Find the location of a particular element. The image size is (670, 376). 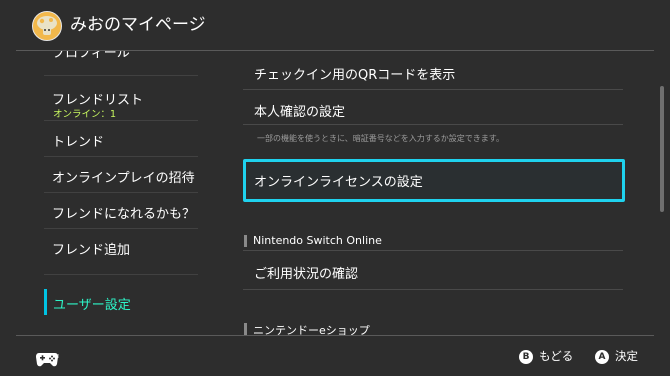

active-indicator is located at coordinates (45, 302).